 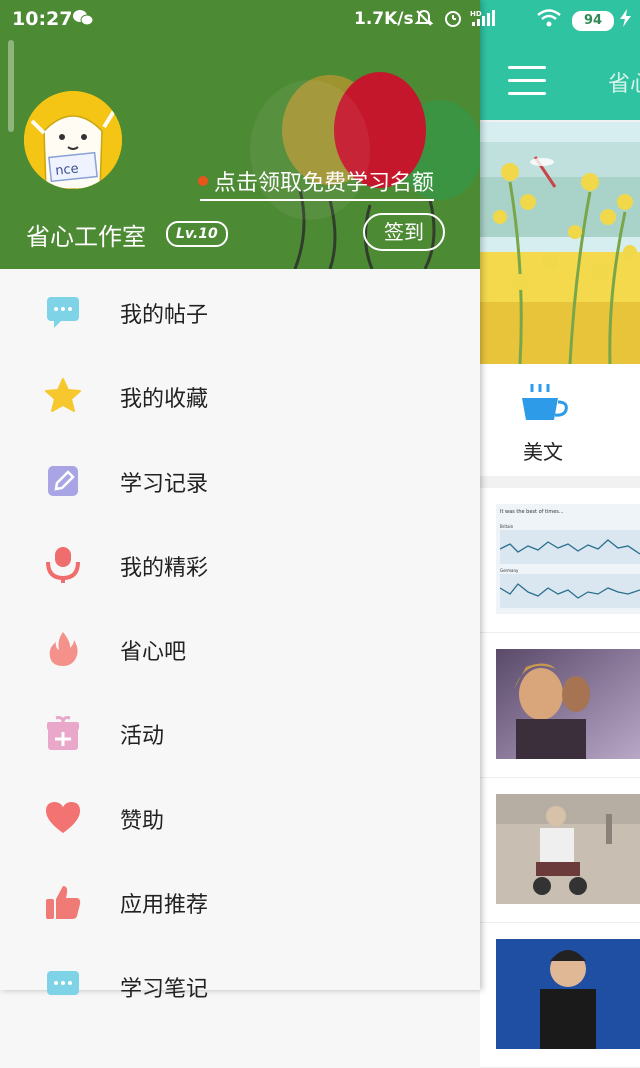 I want to click on hd-signal-icon: HD, so click(x=485, y=20).